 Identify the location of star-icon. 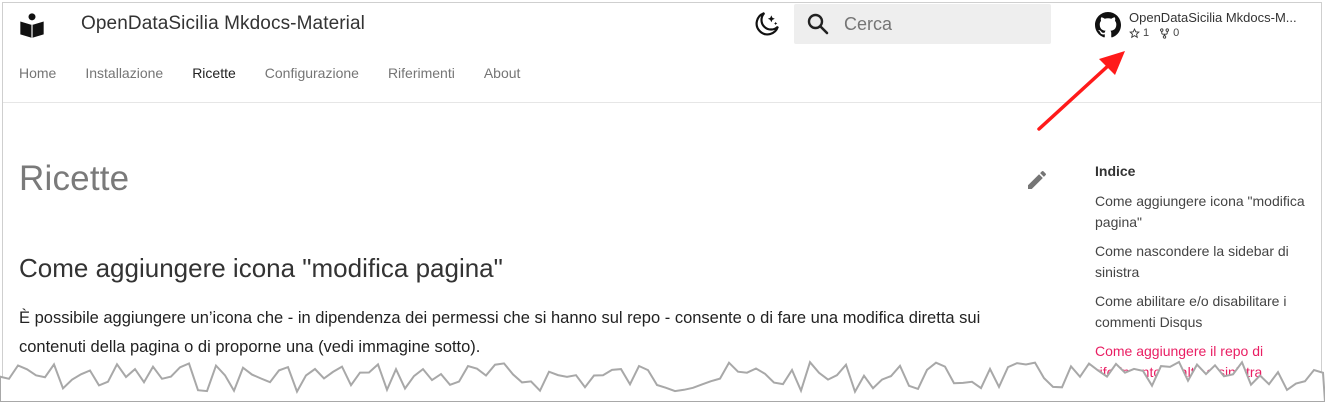
(1134, 32).